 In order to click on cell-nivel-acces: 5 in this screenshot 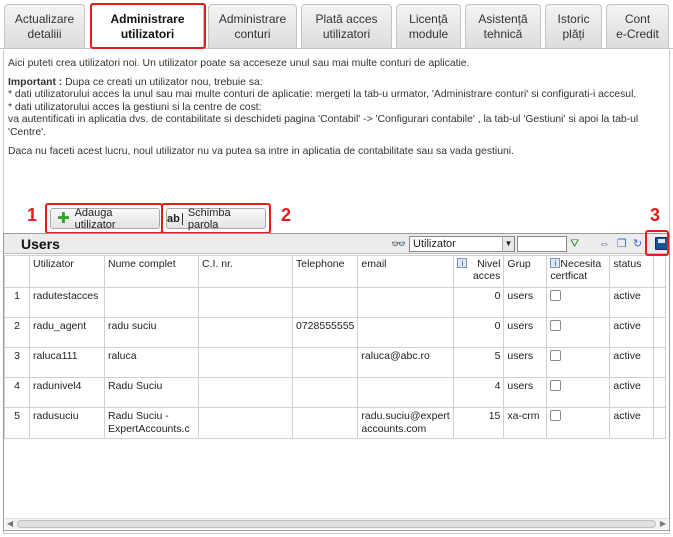, I will do `click(479, 362)`.